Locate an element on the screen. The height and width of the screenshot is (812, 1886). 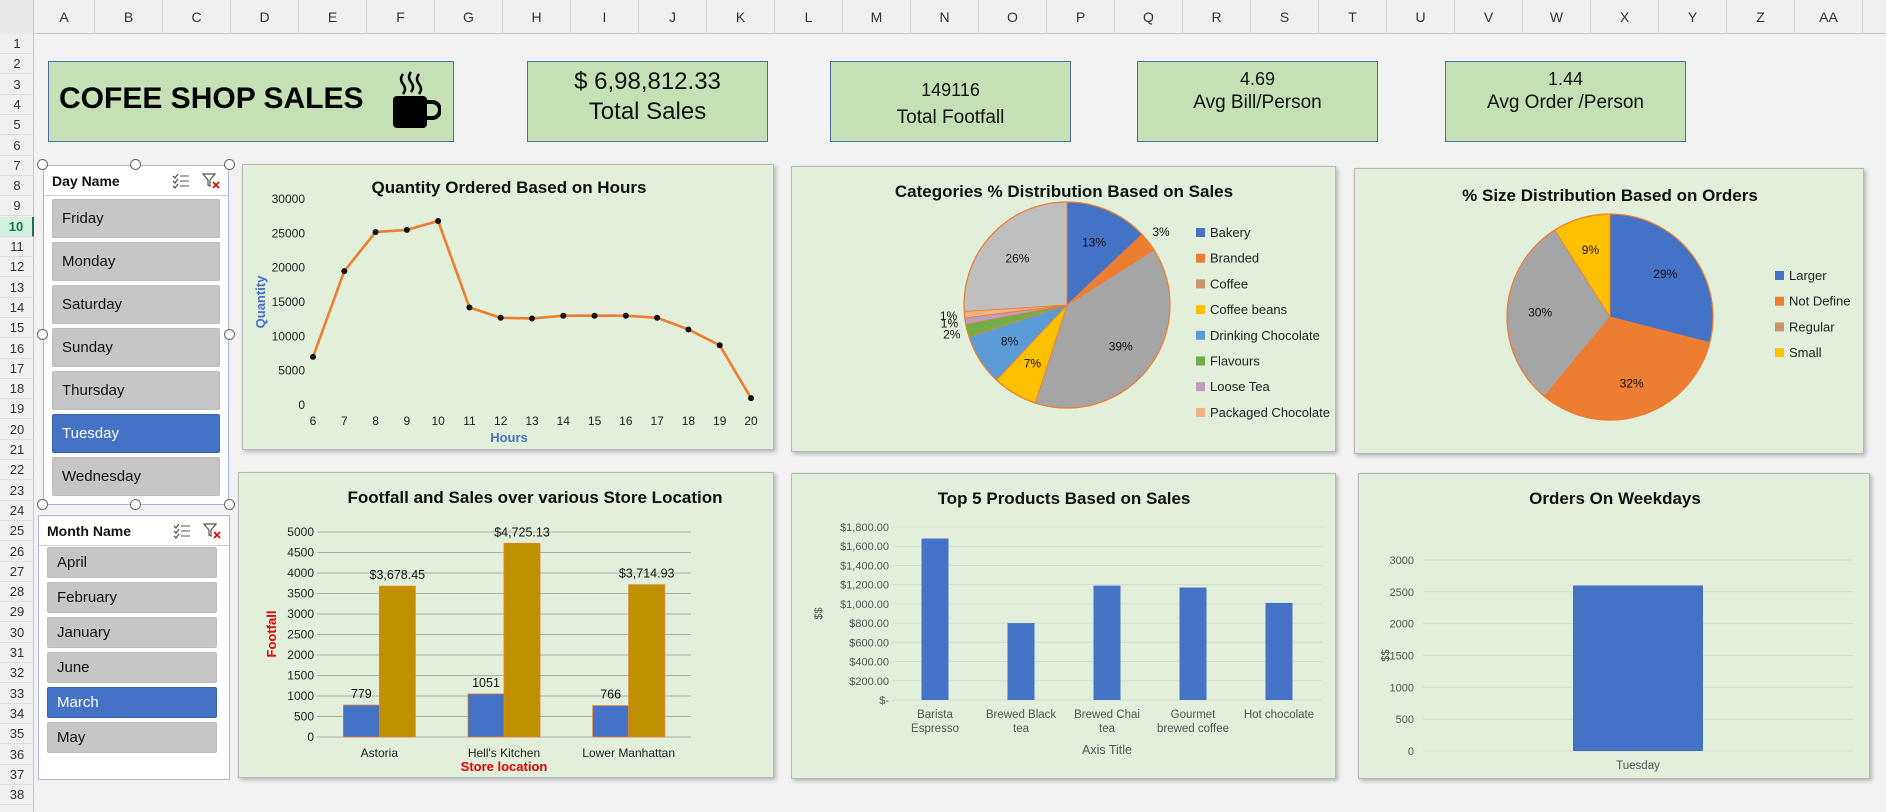
column-header: Y is located at coordinates (1693, 17).